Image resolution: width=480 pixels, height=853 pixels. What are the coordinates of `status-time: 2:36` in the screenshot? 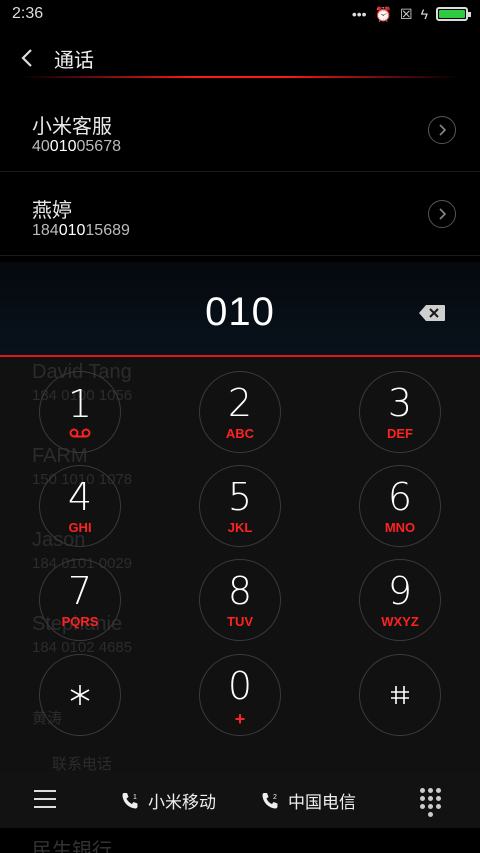 It's located at (28, 13).